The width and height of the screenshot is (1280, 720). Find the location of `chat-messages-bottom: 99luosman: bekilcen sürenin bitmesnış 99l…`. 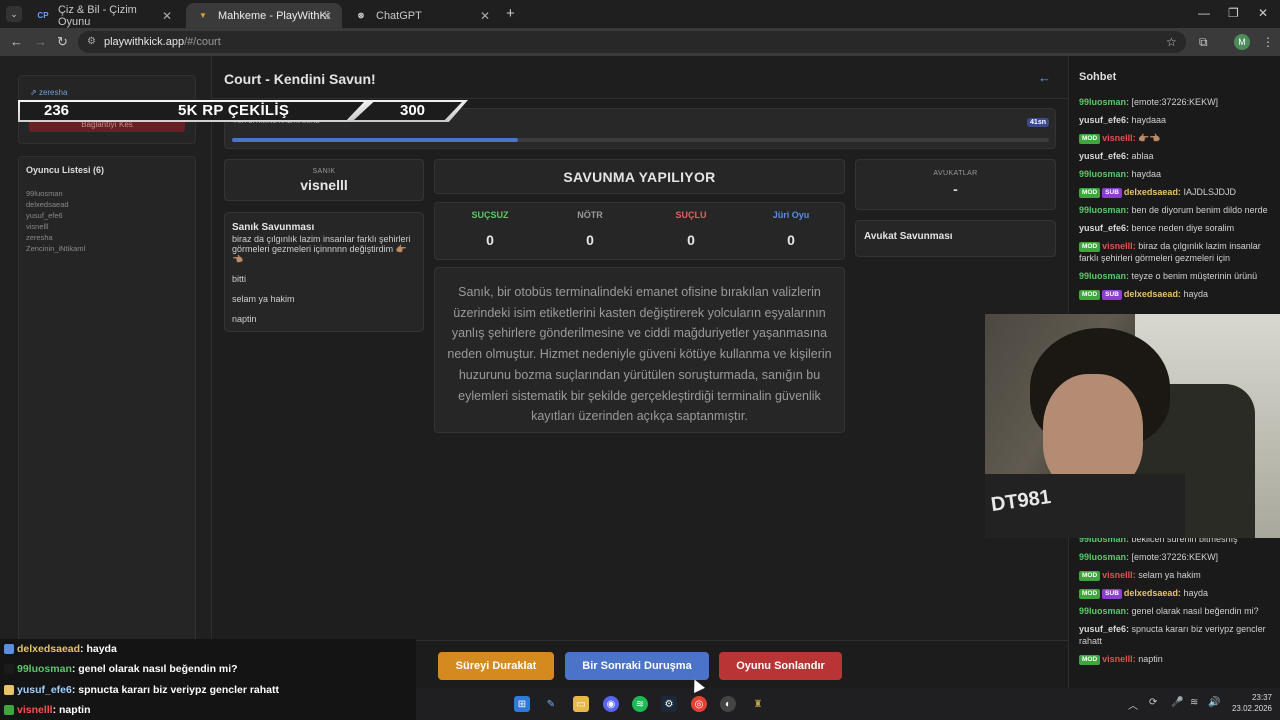

chat-messages-bottom: 99luosman: bekilcen sürenin bitmesnış 99l… is located at coordinates (1178, 602).